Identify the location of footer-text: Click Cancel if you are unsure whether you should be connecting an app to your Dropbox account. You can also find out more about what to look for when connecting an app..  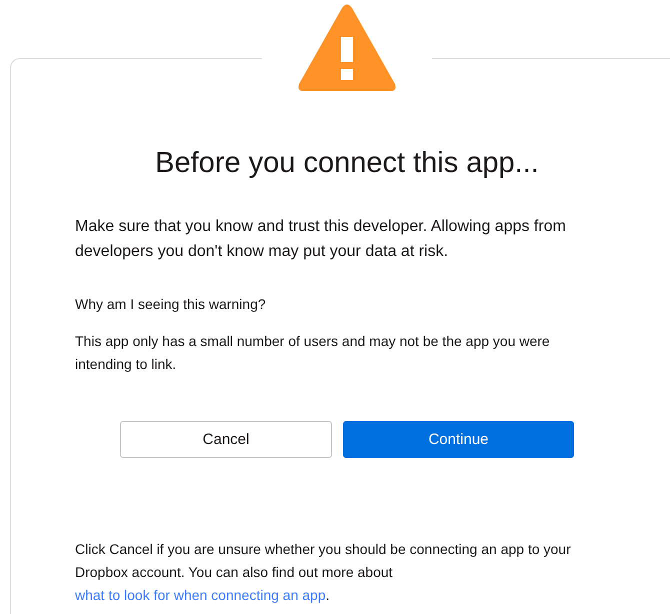
(323, 572).